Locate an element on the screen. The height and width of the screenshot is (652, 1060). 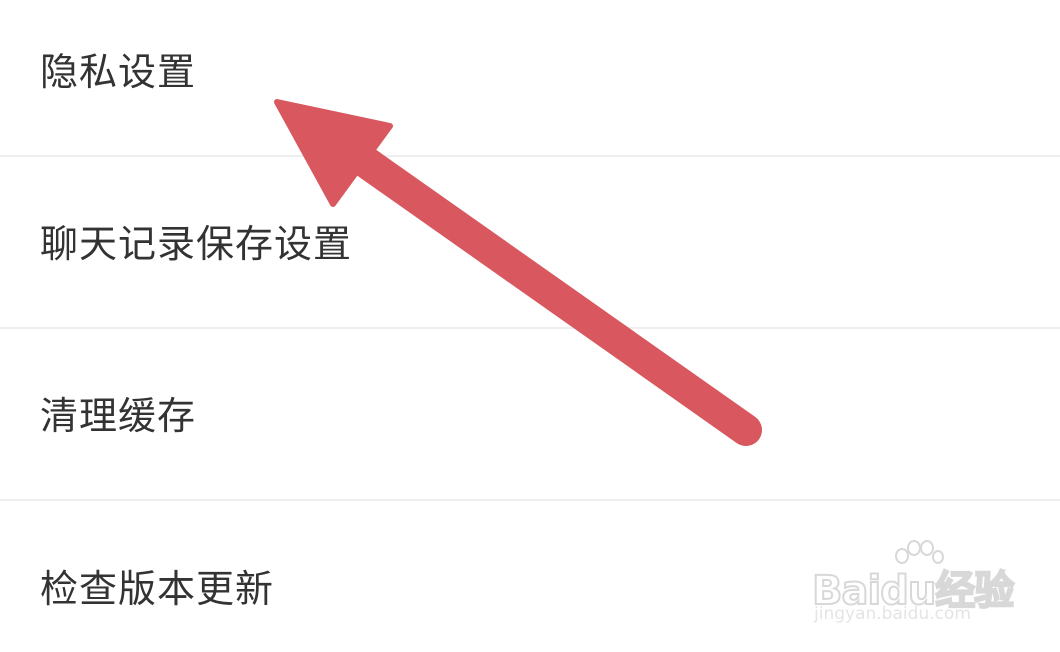
settings-item-label: 隐私设置 is located at coordinates (118, 72).